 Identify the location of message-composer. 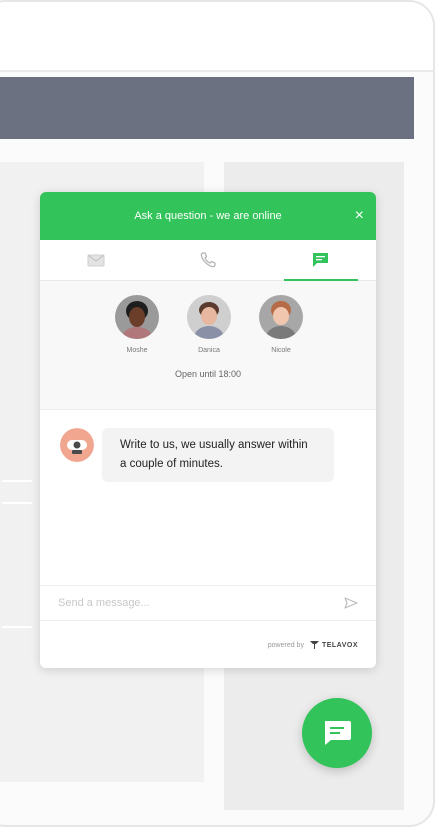
(208, 603).